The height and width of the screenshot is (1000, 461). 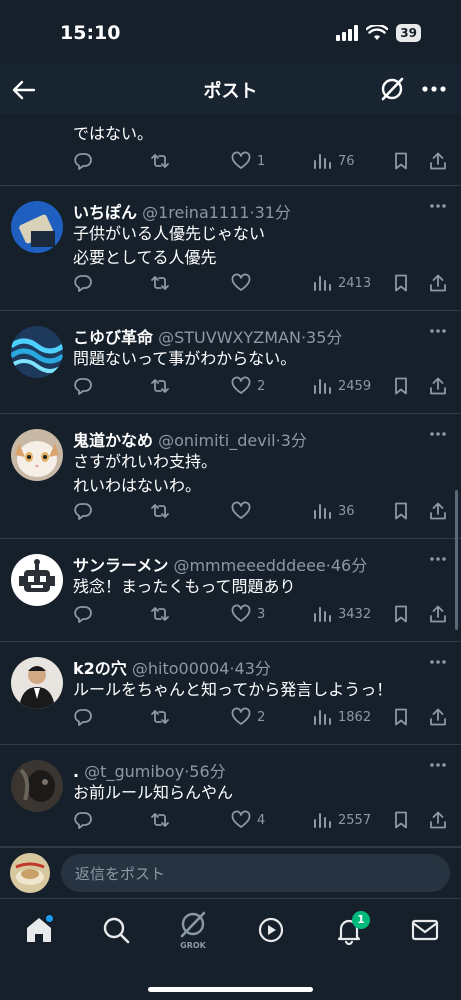 I want to click on post-text-line: 必要としてる人優先, so click(x=145, y=257).